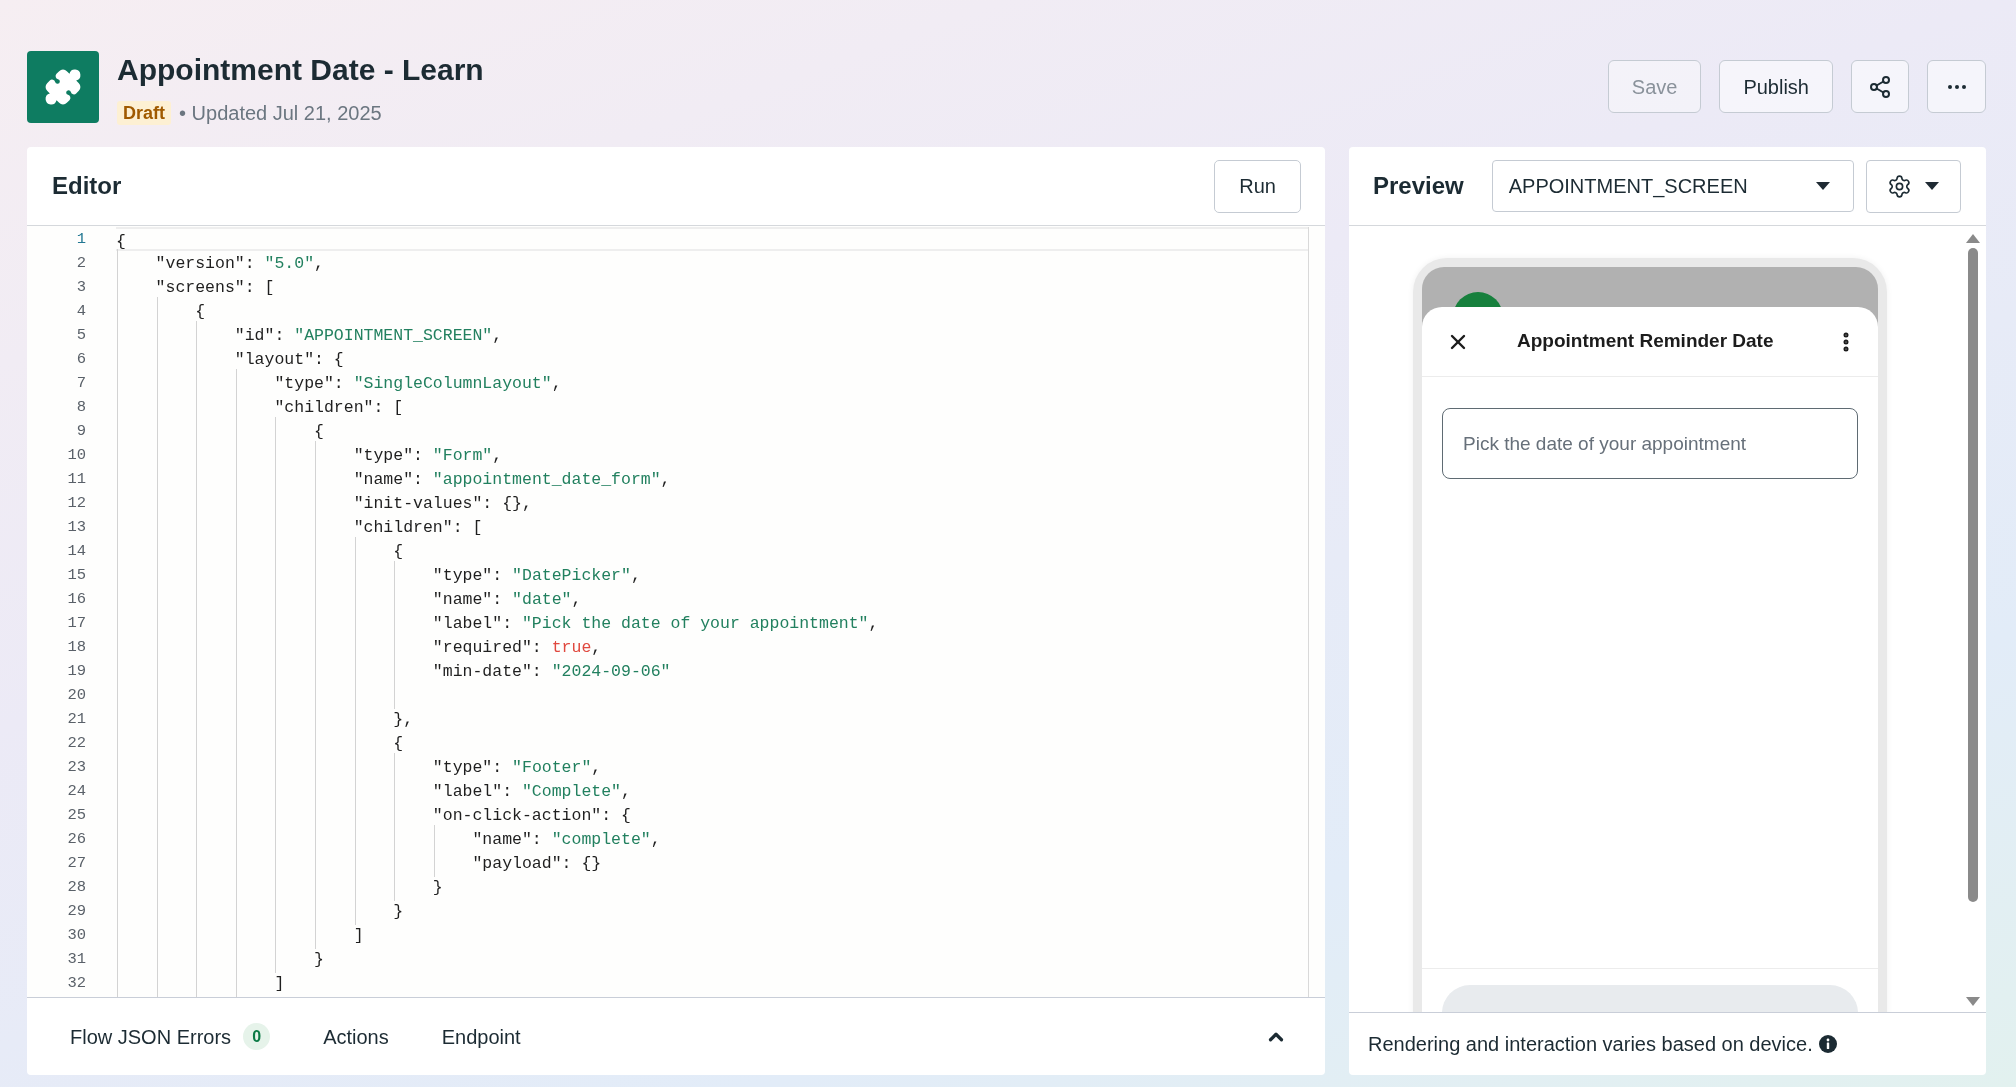 The height and width of the screenshot is (1087, 2016). I want to click on line-number: 15, so click(76, 575).